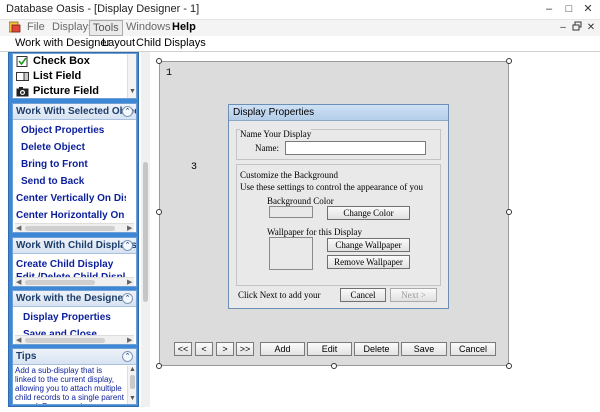 This screenshot has height=412, width=600. I want to click on camera-icon, so click(22, 92).